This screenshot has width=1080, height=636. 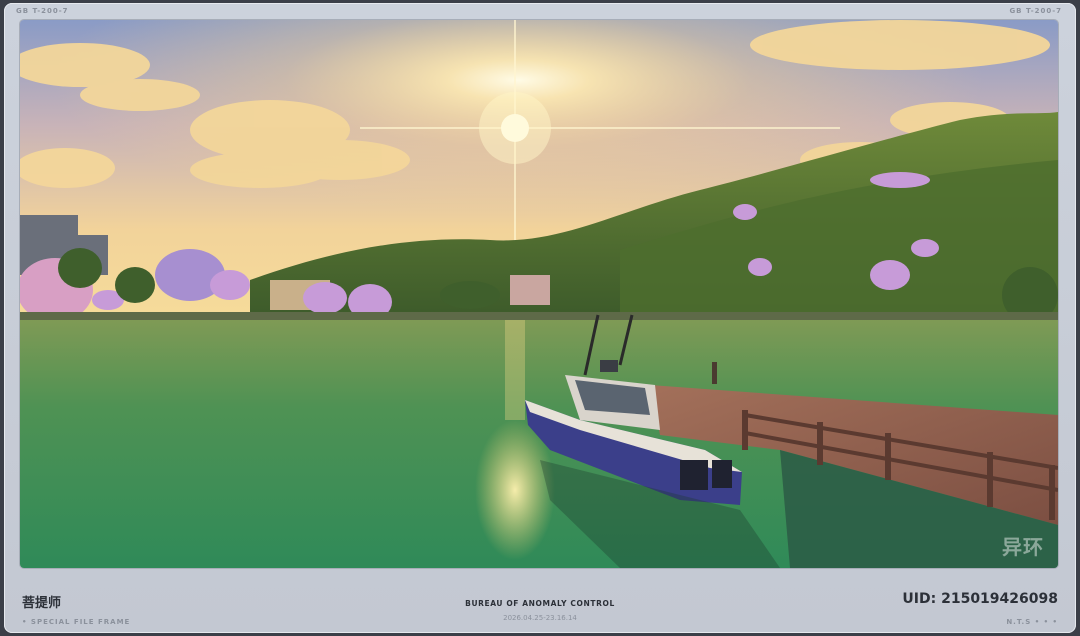 I want to click on capture-timestamp: 2026.04.25-23.16.14, so click(x=540, y=618).